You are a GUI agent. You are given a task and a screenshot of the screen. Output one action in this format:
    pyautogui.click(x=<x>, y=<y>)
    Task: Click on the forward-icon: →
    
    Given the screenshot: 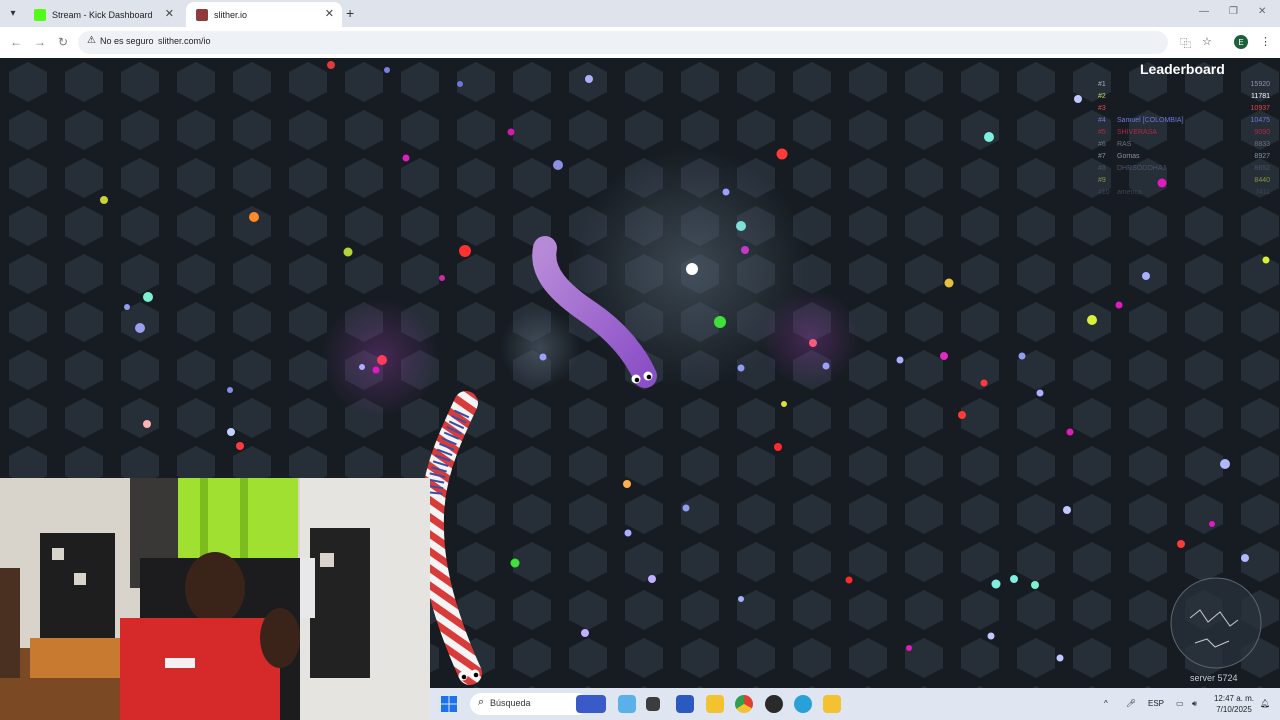 What is the action you would take?
    pyautogui.click(x=40, y=42)
    